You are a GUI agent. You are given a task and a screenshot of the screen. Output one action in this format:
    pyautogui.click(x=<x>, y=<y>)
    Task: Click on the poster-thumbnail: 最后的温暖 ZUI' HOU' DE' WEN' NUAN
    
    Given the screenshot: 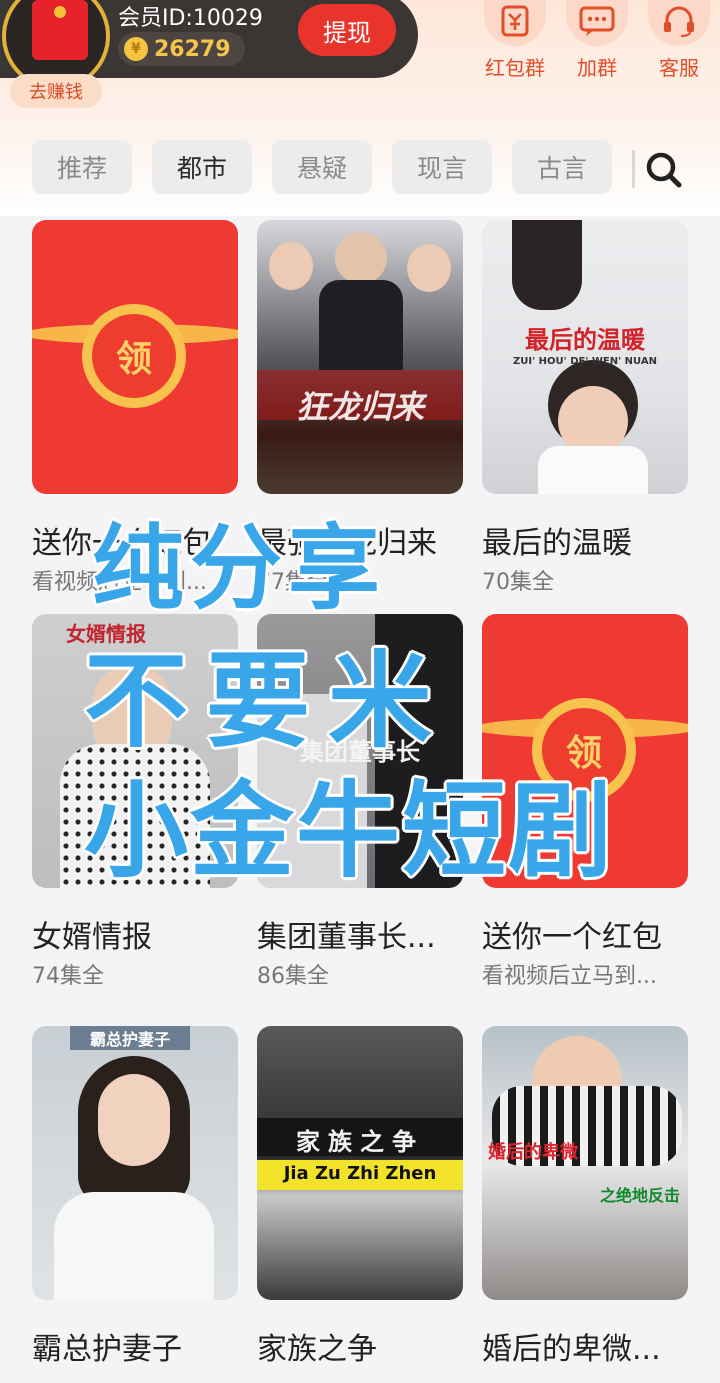 What is the action you would take?
    pyautogui.click(x=585, y=357)
    